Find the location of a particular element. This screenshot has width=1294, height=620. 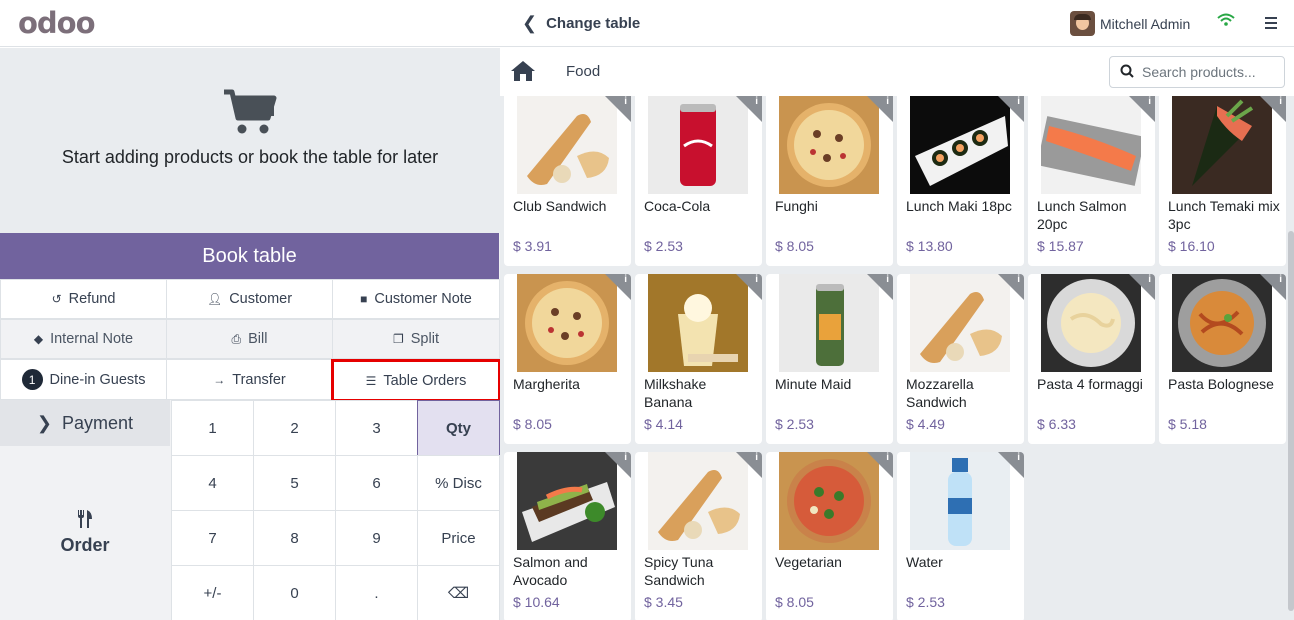

split-button: ❐ Split is located at coordinates (416, 339).